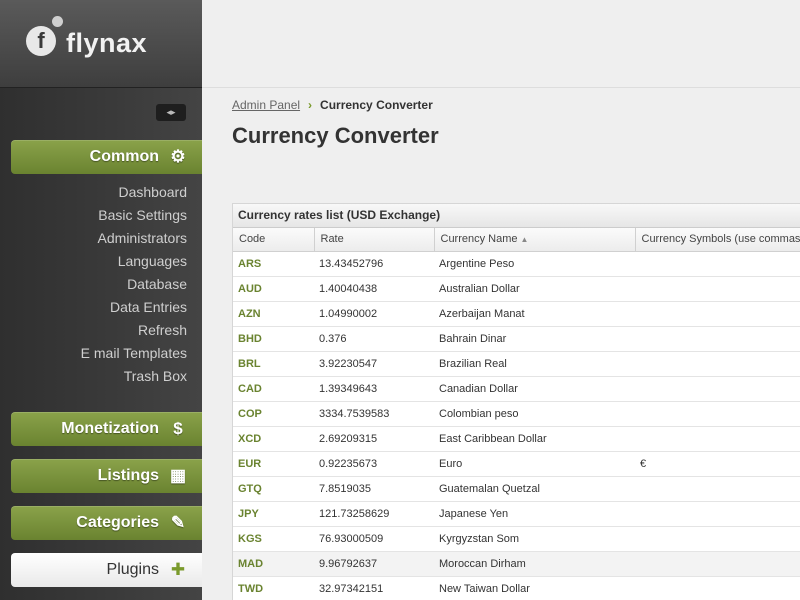 The width and height of the screenshot is (800, 600). I want to click on cell-code: BHD, so click(273, 339).